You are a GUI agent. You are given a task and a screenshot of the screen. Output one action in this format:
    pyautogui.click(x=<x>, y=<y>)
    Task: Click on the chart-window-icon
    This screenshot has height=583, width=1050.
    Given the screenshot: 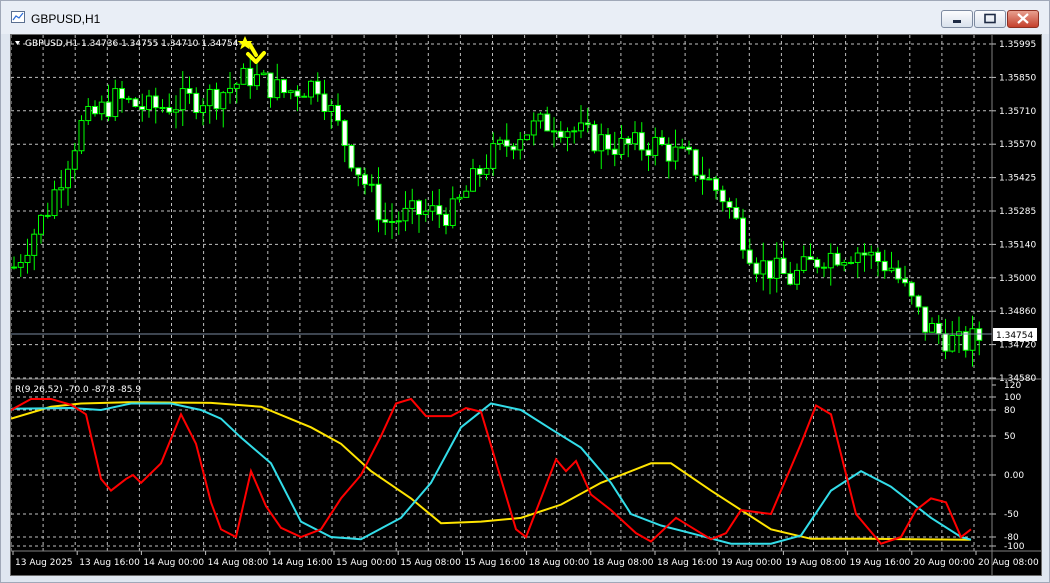 What is the action you would take?
    pyautogui.click(x=18, y=17)
    